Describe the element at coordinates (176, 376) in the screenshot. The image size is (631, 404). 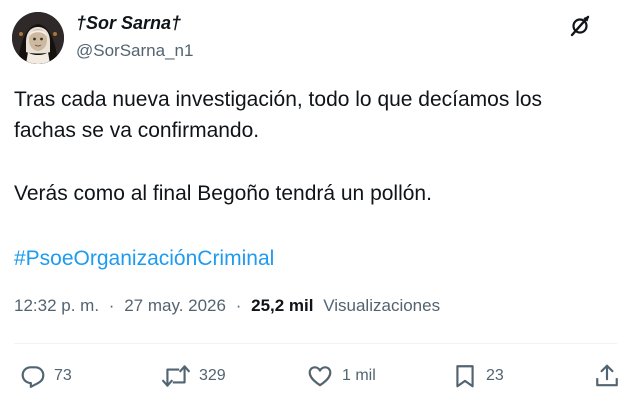
I see `repost-icon` at that location.